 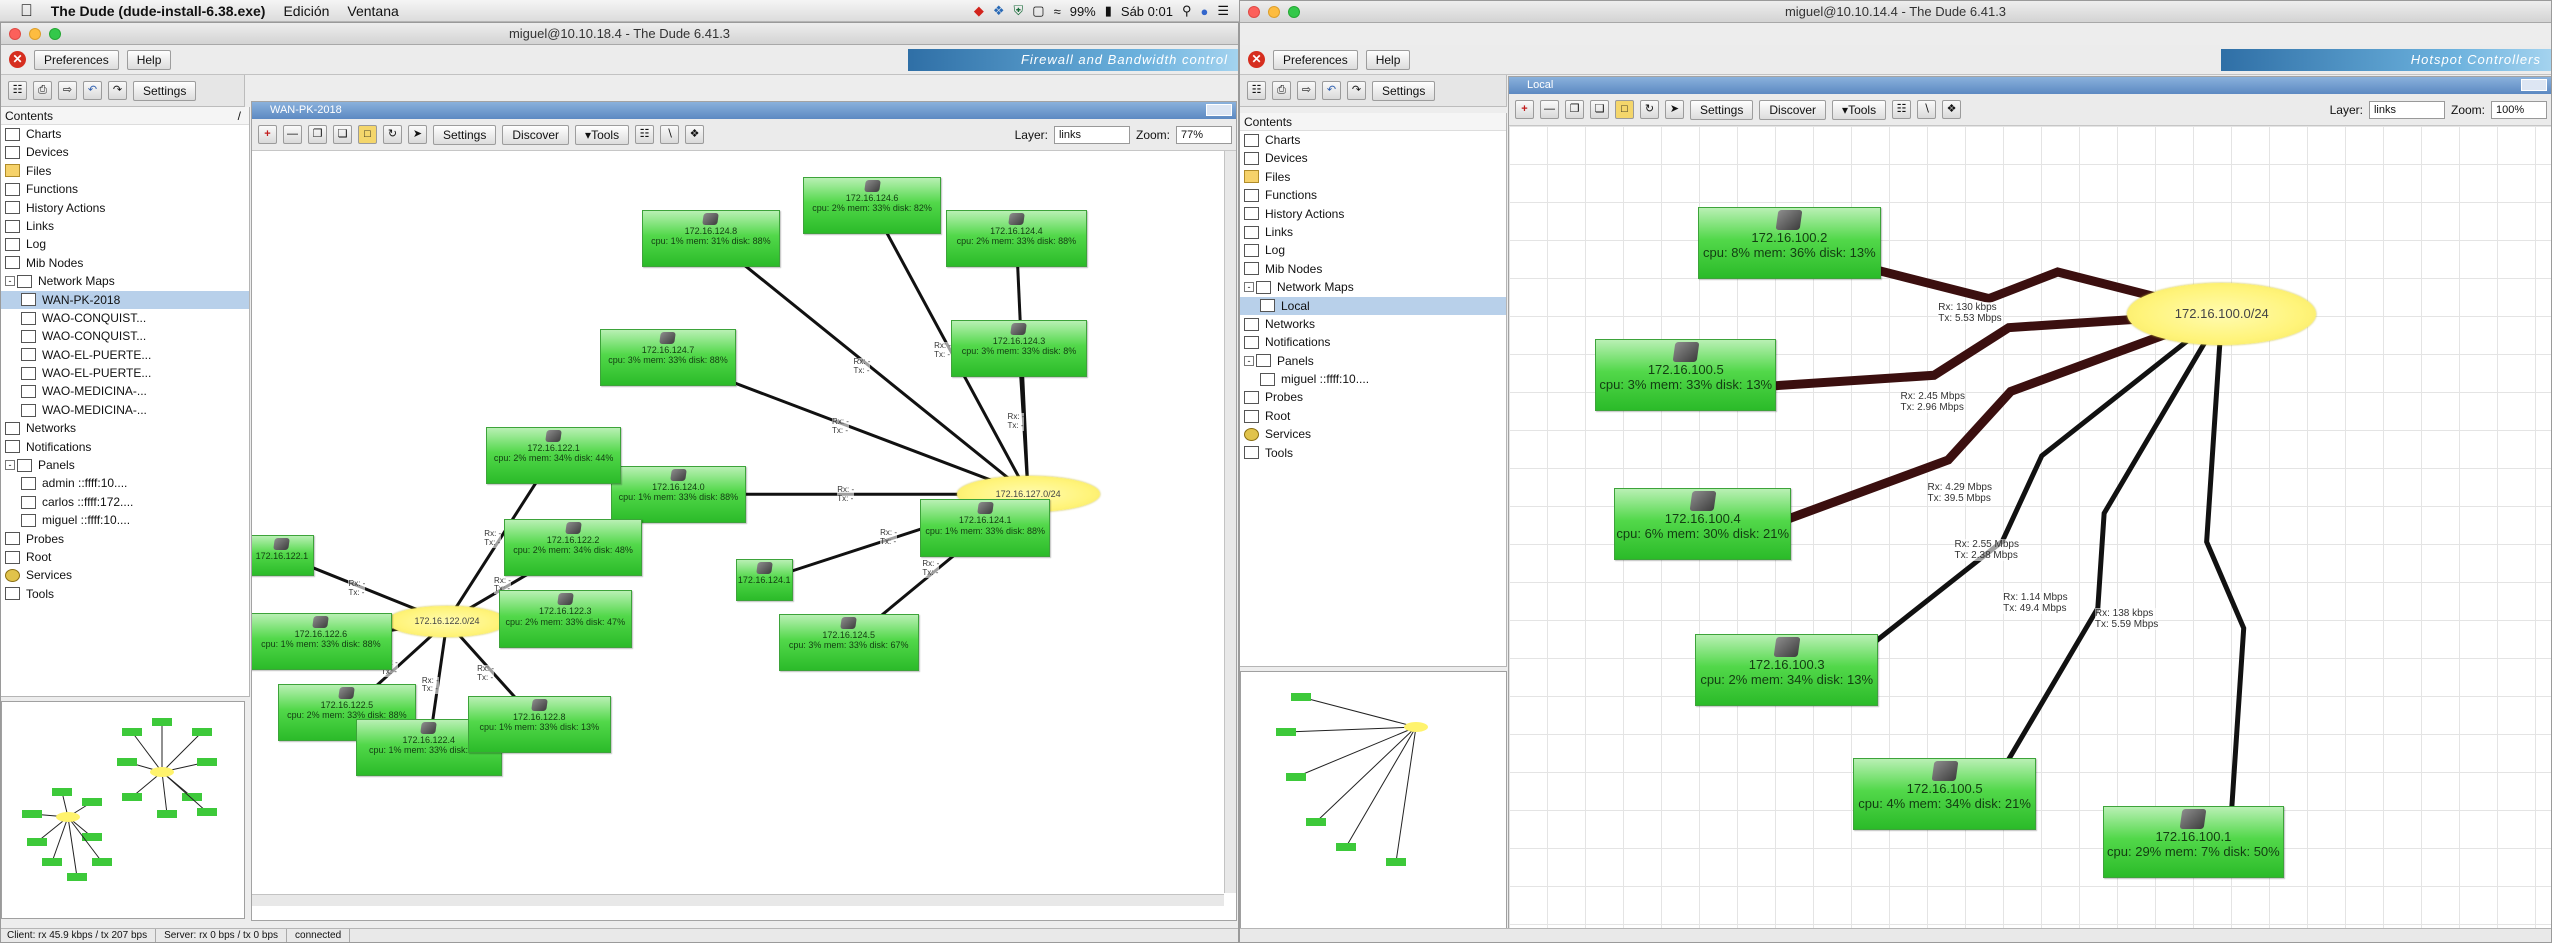 I want to click on refresh-icon: ↻, so click(x=1649, y=109).